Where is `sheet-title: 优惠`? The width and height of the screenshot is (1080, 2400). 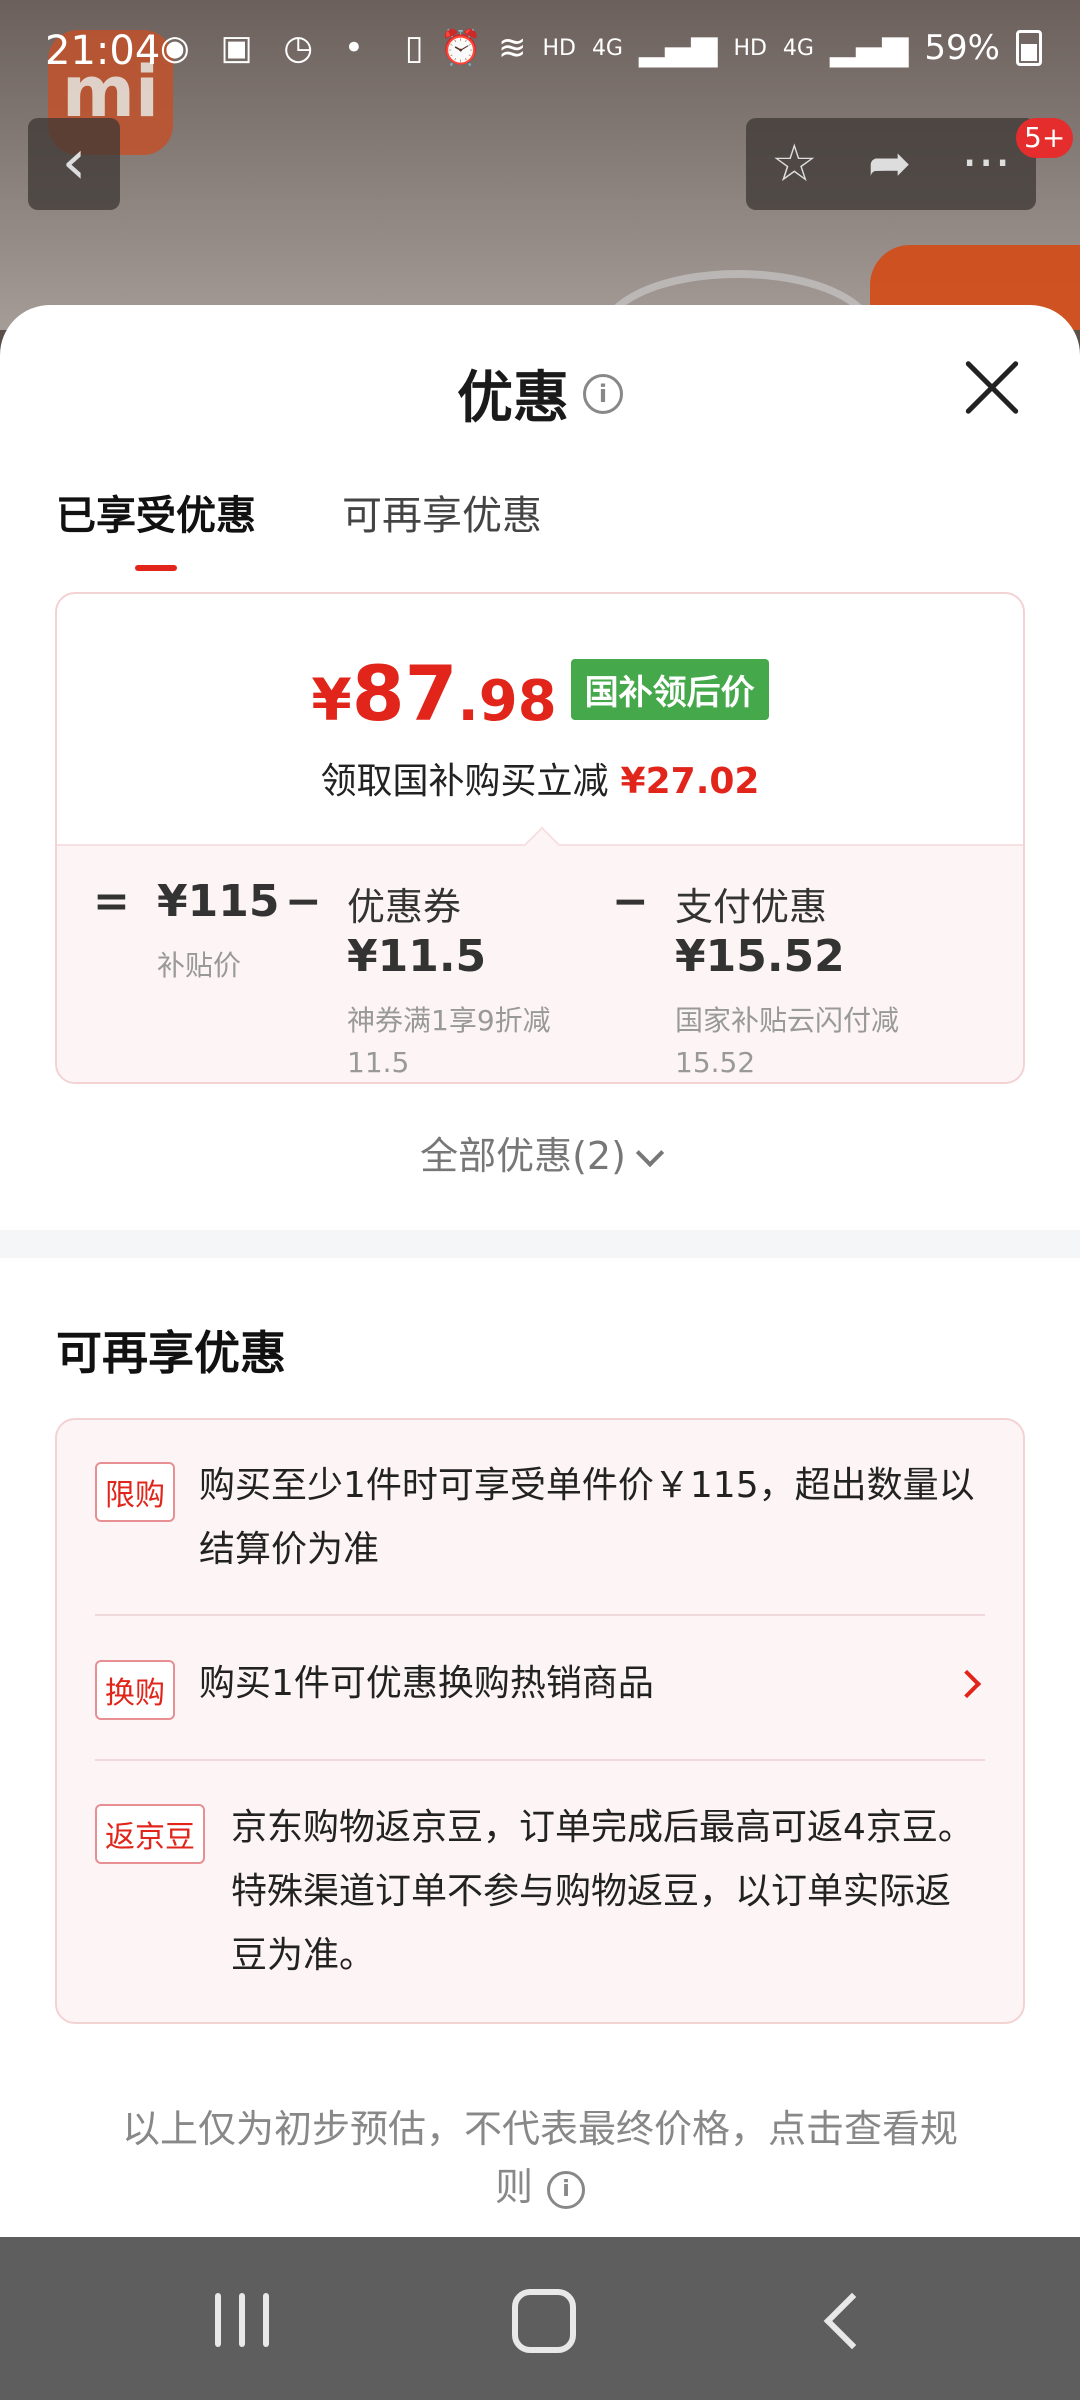 sheet-title: 优惠 is located at coordinates (513, 398).